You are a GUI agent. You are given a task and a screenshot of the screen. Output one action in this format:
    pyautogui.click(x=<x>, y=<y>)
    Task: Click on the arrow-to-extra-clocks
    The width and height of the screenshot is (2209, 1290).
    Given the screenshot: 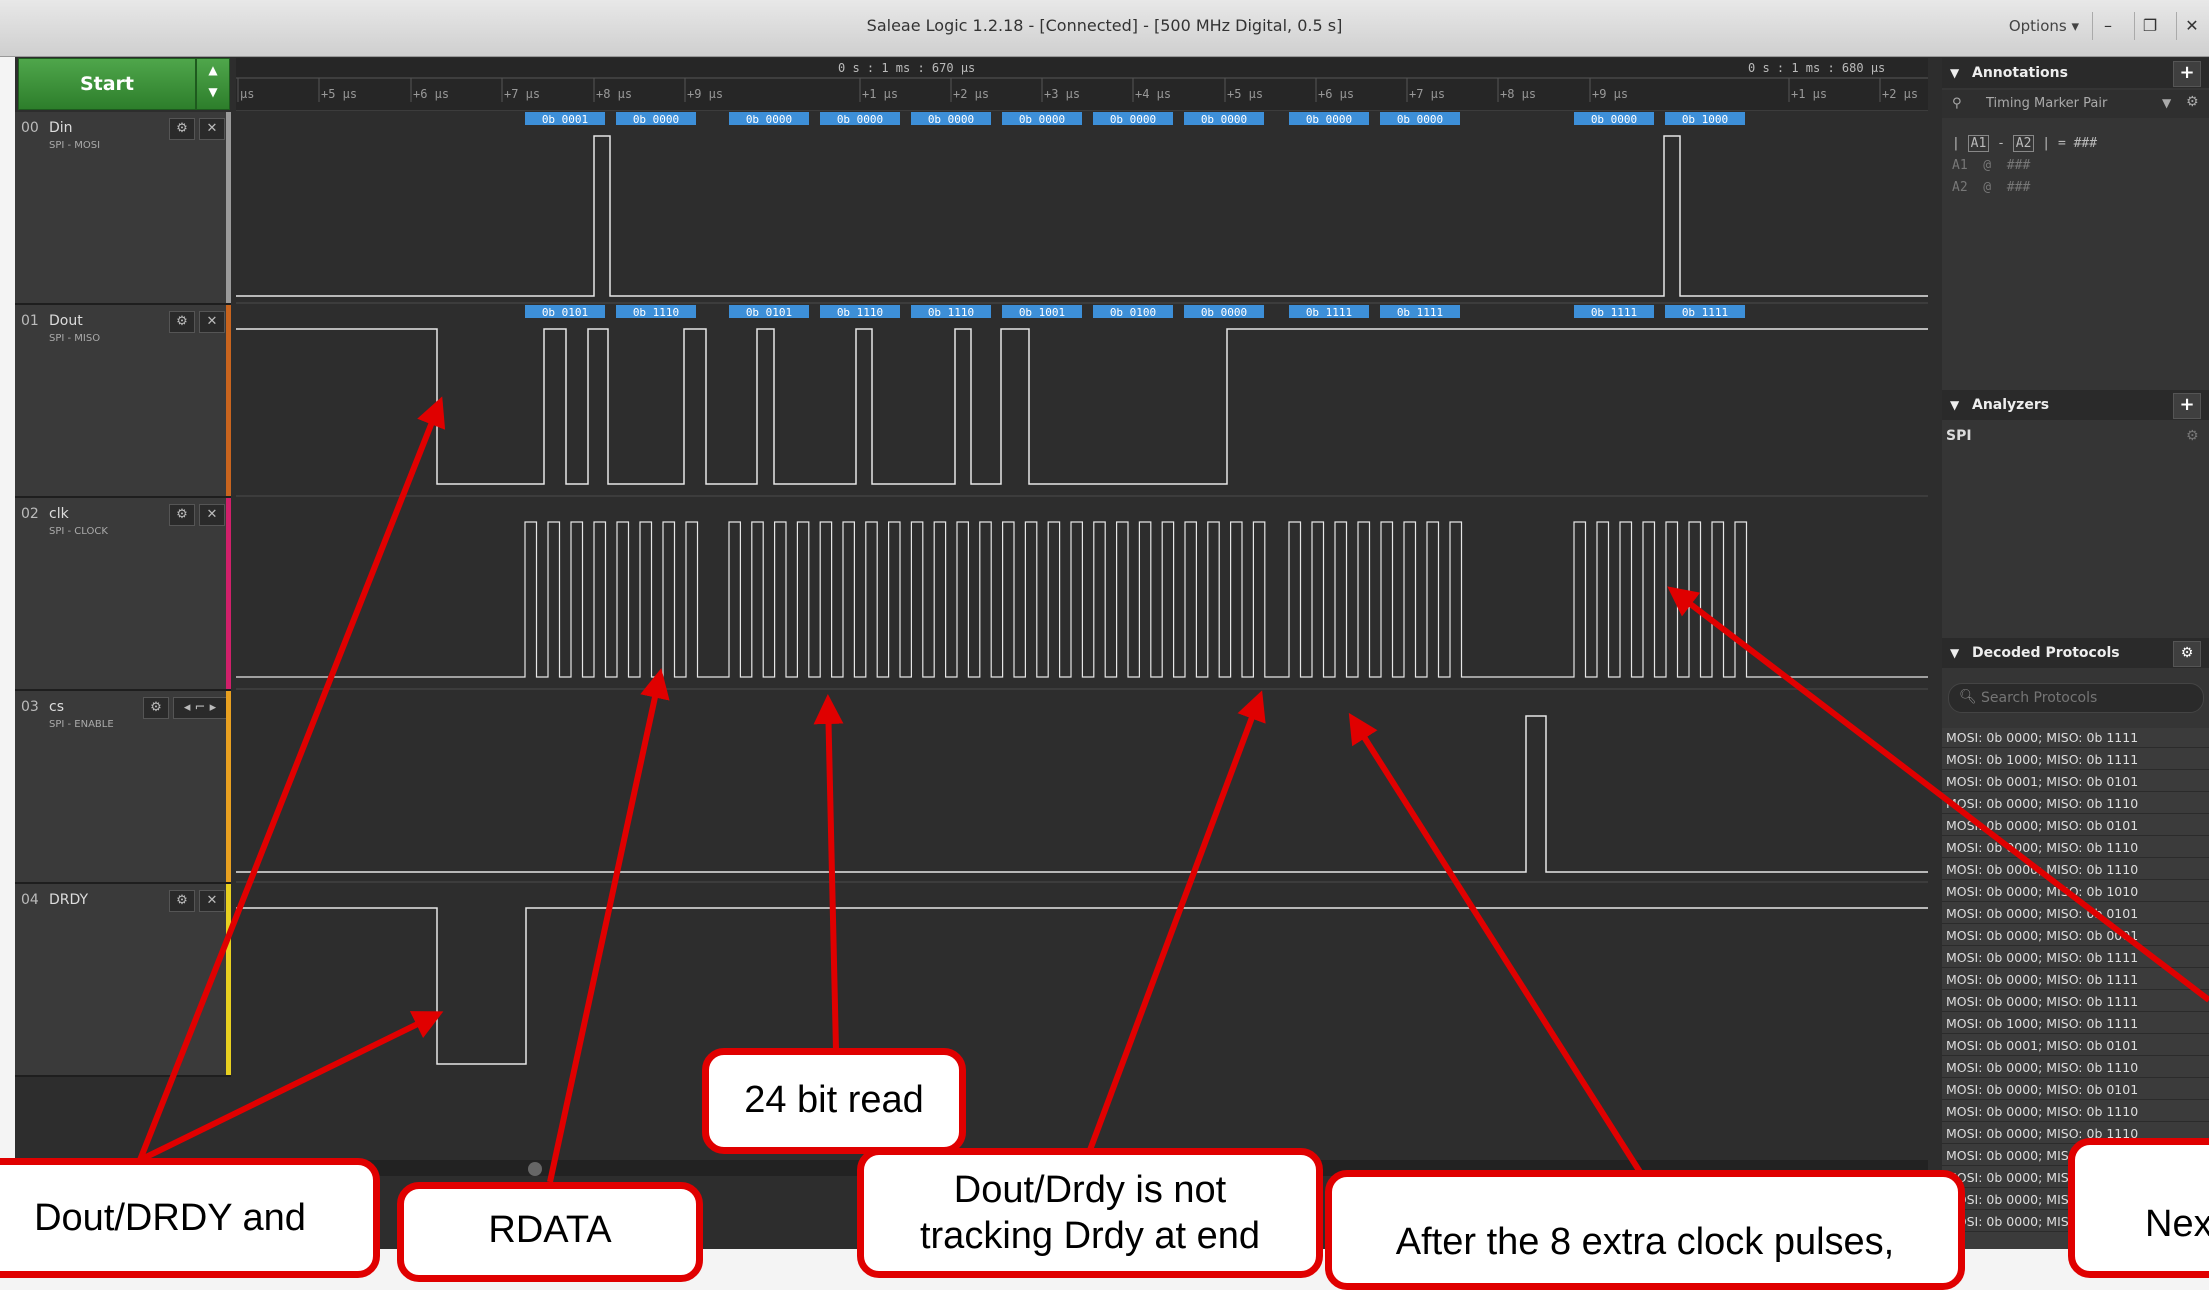 What is the action you would take?
    pyautogui.click(x=1495, y=943)
    